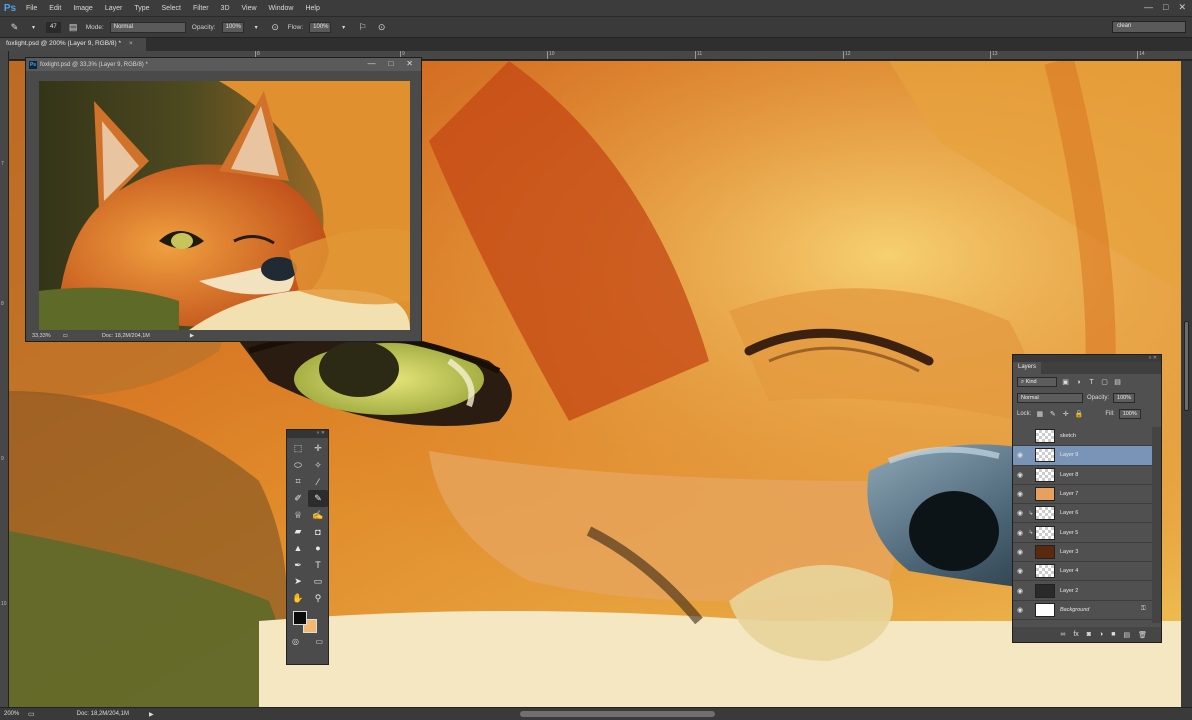 The width and height of the screenshot is (1192, 720). I want to click on marquee-icon: ⬚, so click(298, 448).